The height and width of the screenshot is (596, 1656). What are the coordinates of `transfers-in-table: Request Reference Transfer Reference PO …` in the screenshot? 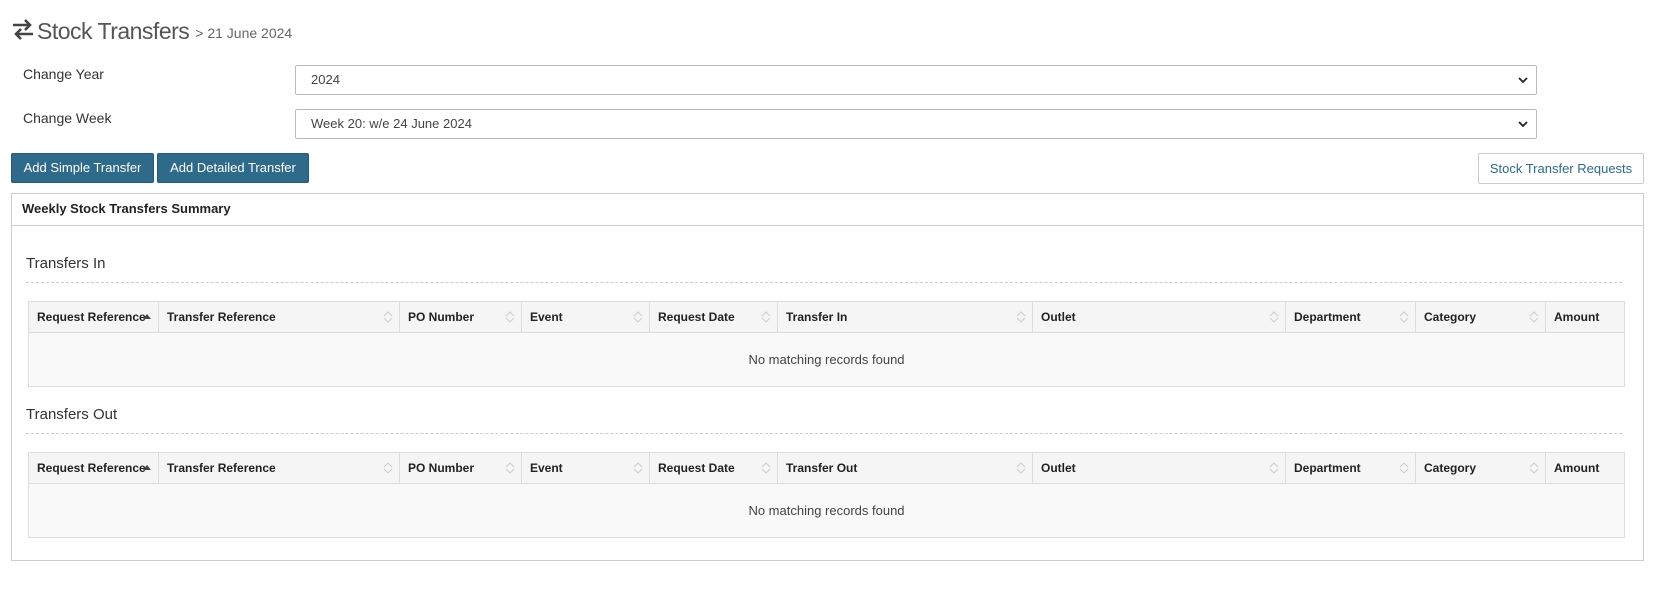 It's located at (826, 344).